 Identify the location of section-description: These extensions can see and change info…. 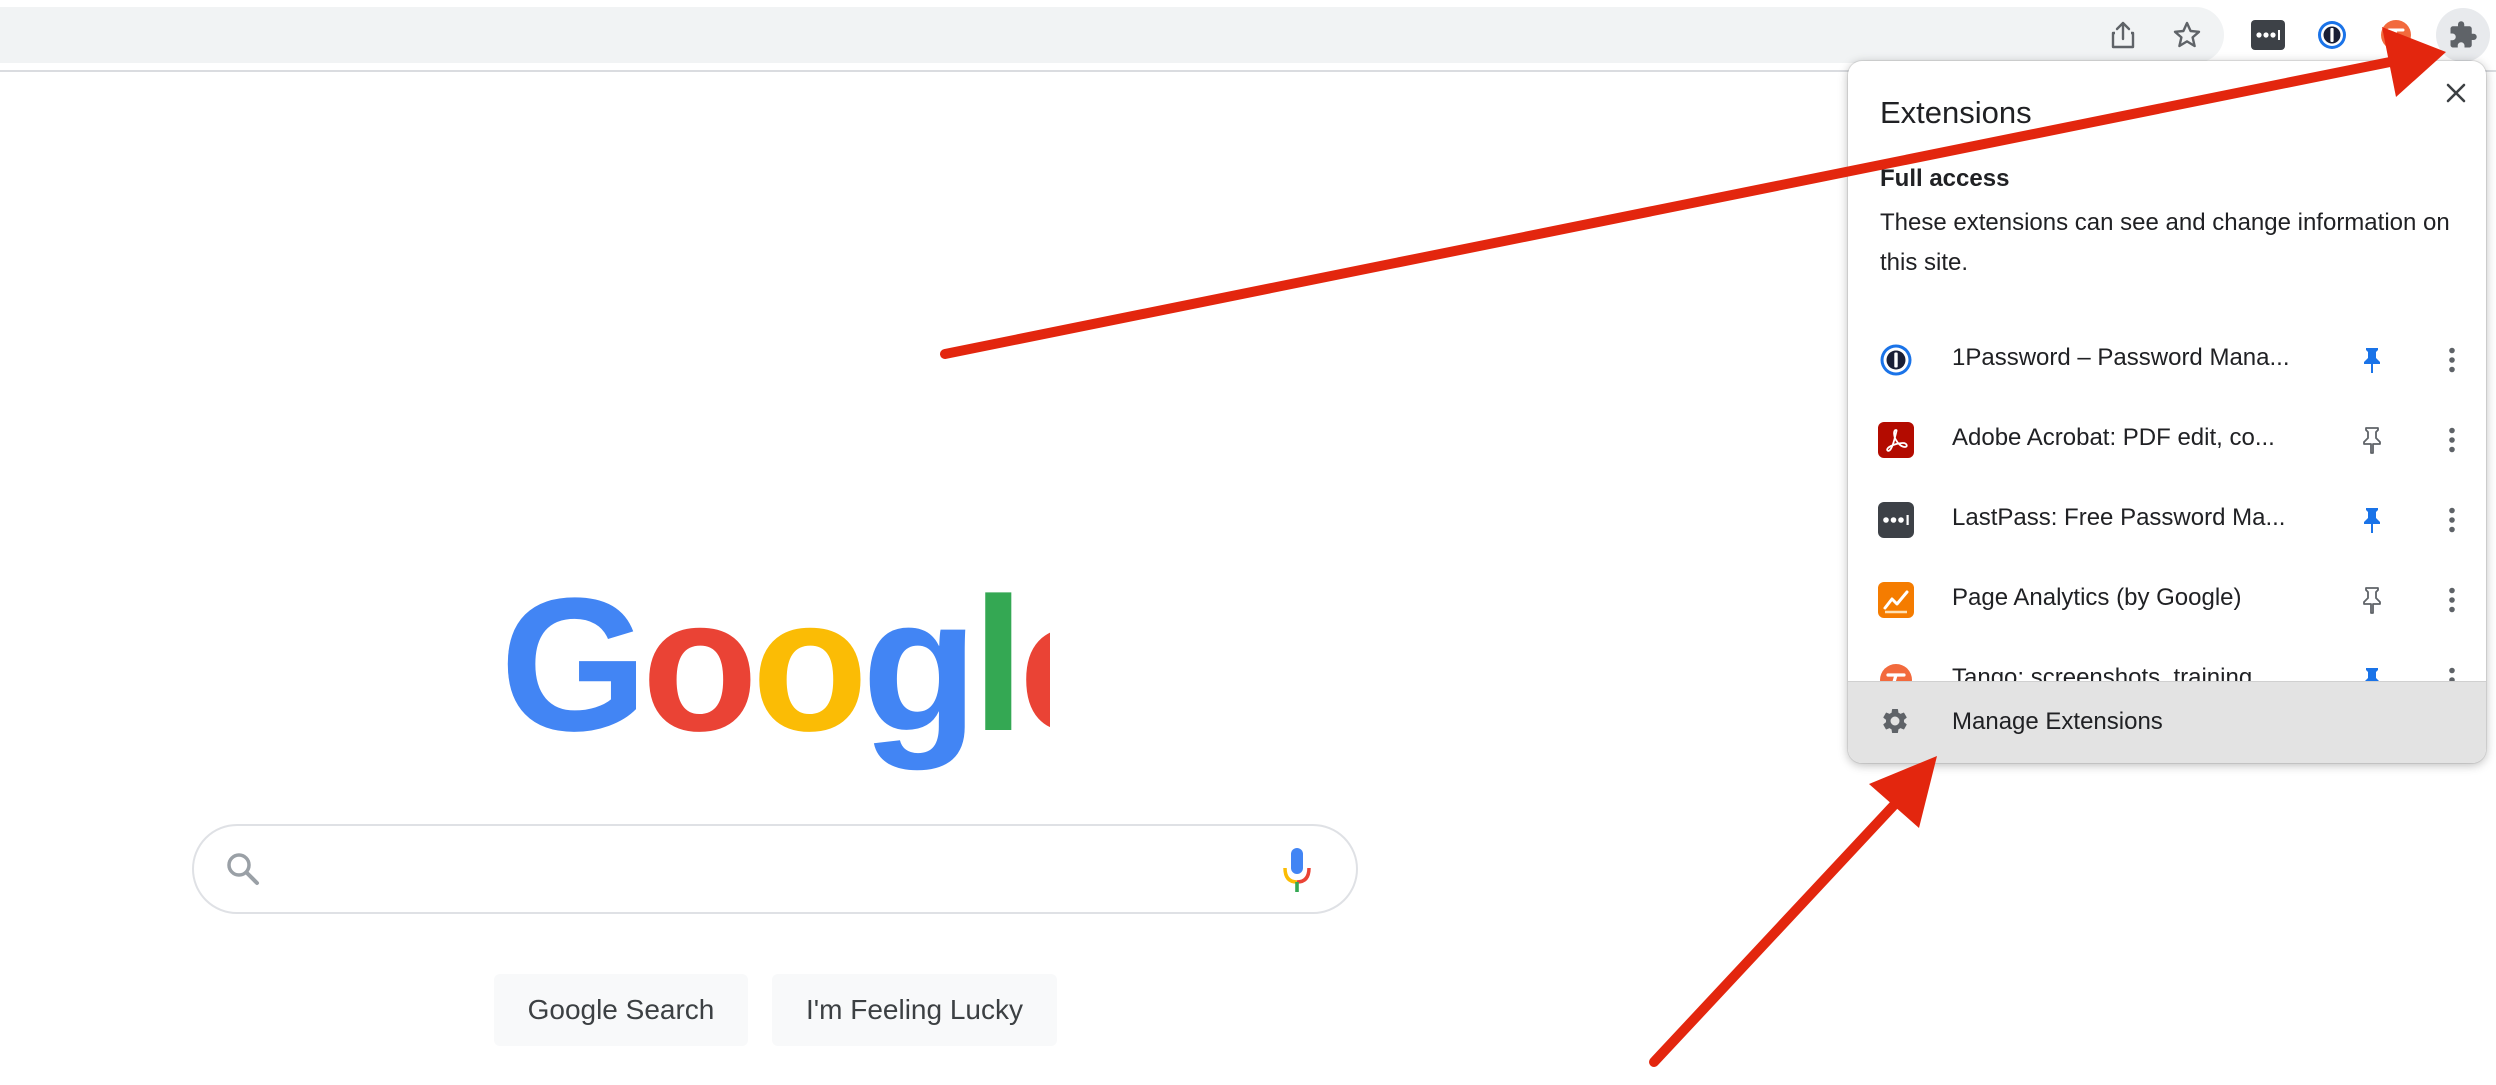
(2165, 242).